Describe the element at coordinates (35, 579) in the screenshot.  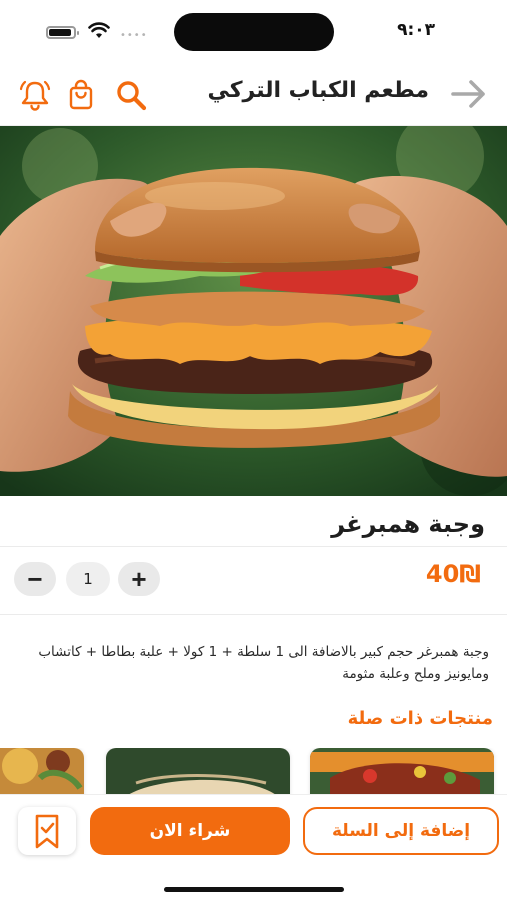
I see `quantity-decrease-button: −` at that location.